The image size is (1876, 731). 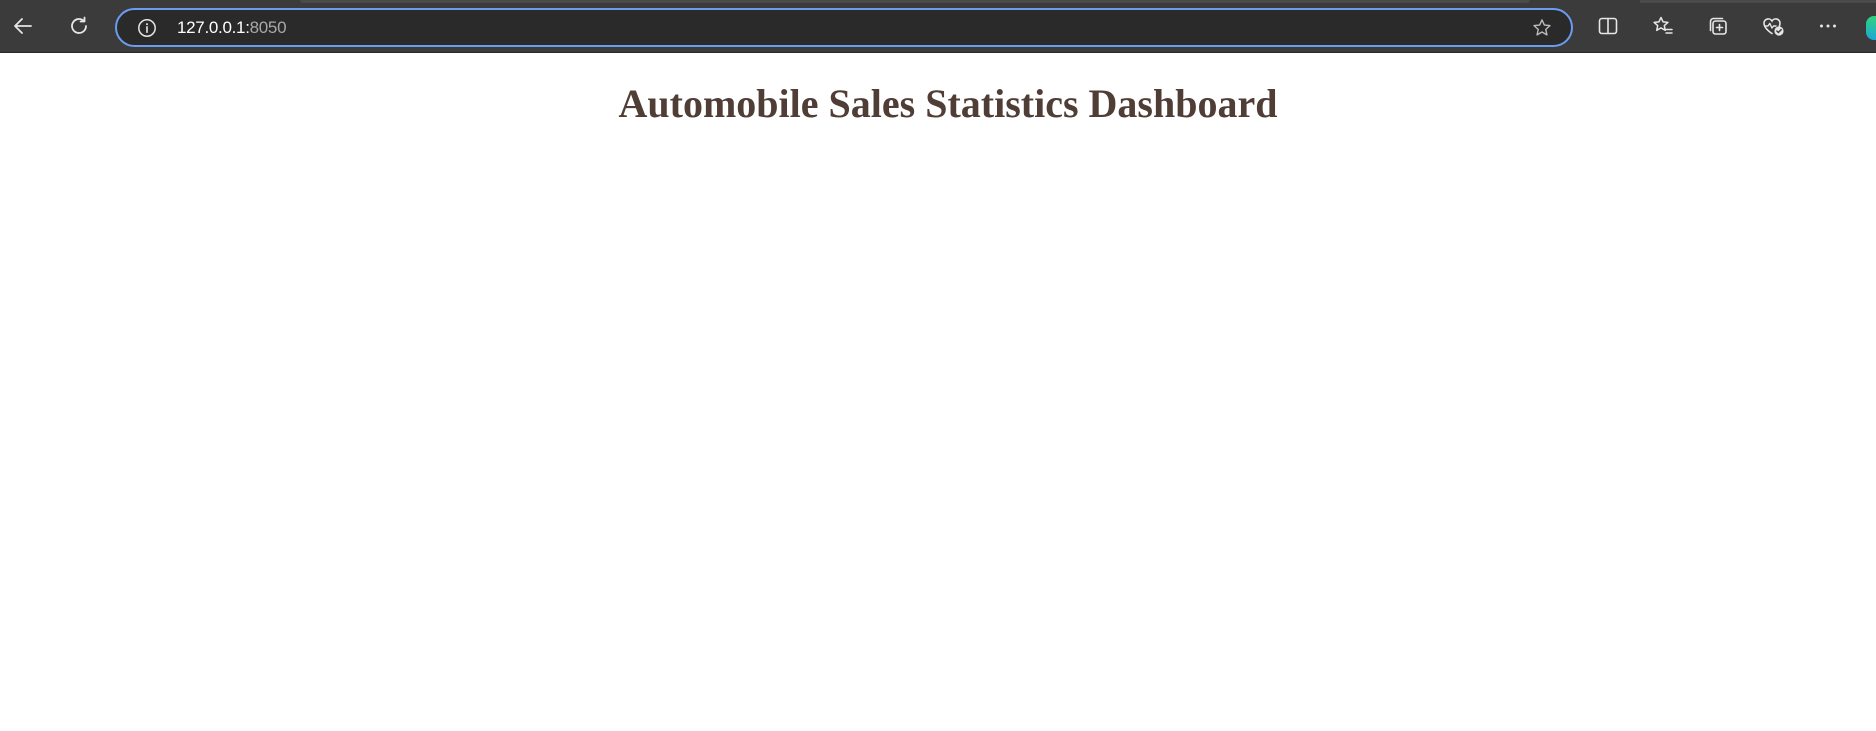 I want to click on back-button, so click(x=23, y=26).